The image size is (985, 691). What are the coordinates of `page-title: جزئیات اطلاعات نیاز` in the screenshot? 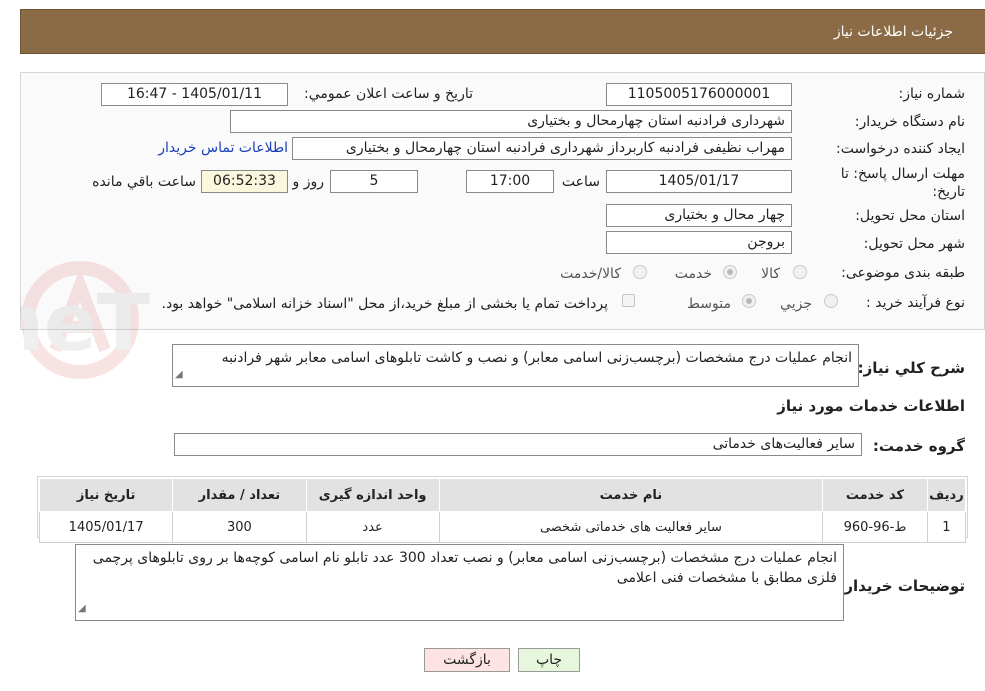 It's located at (893, 32).